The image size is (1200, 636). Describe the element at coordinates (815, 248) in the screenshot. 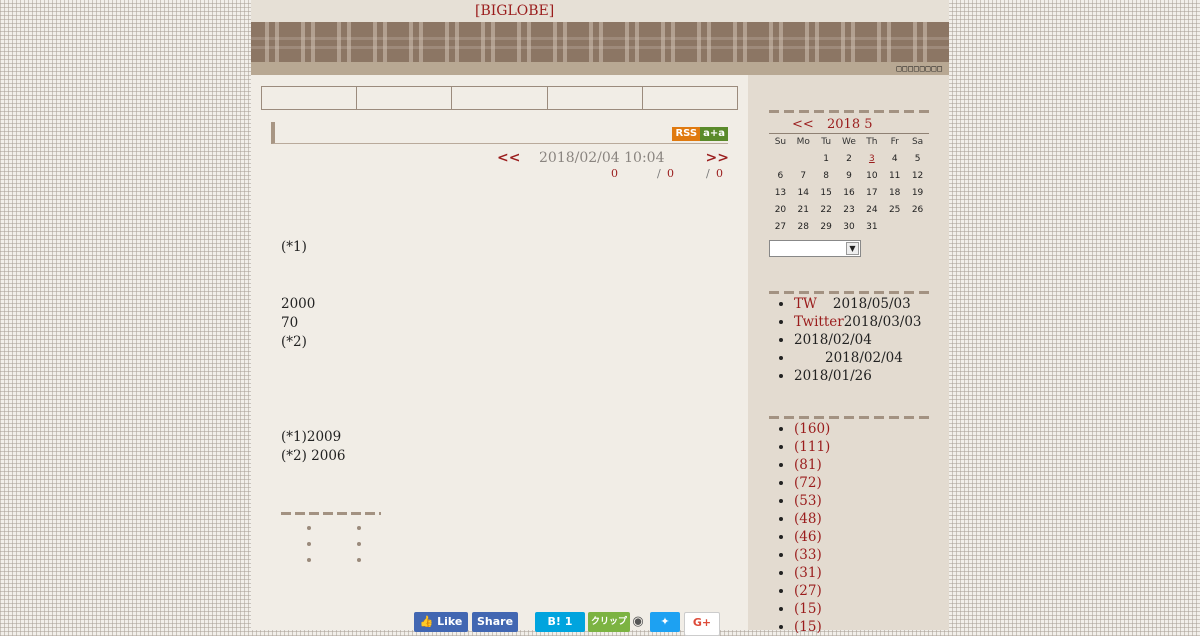

I see `archive-select: ▼` at that location.